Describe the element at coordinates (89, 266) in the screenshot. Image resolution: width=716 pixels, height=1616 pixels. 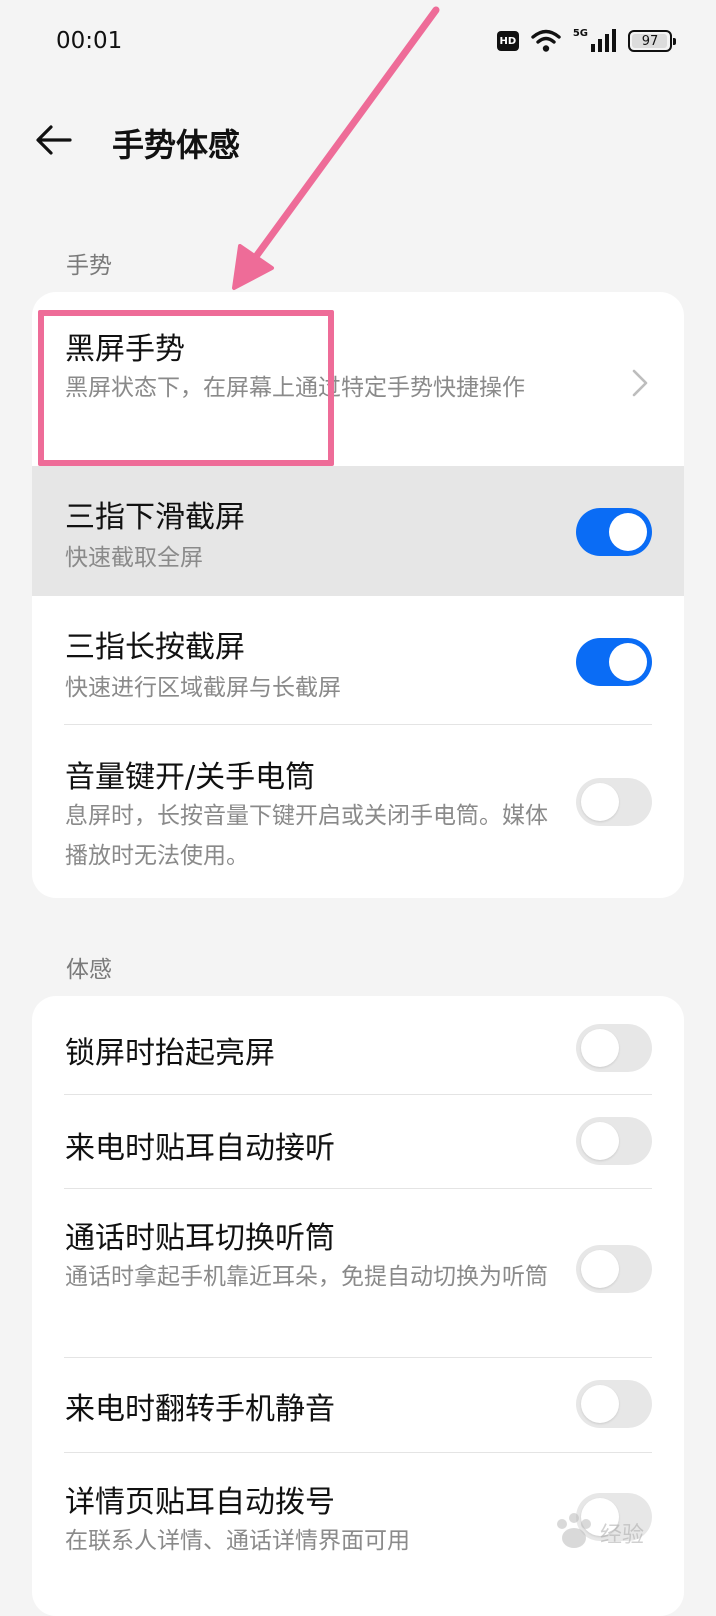
I see `section-label-gestures: 手势` at that location.